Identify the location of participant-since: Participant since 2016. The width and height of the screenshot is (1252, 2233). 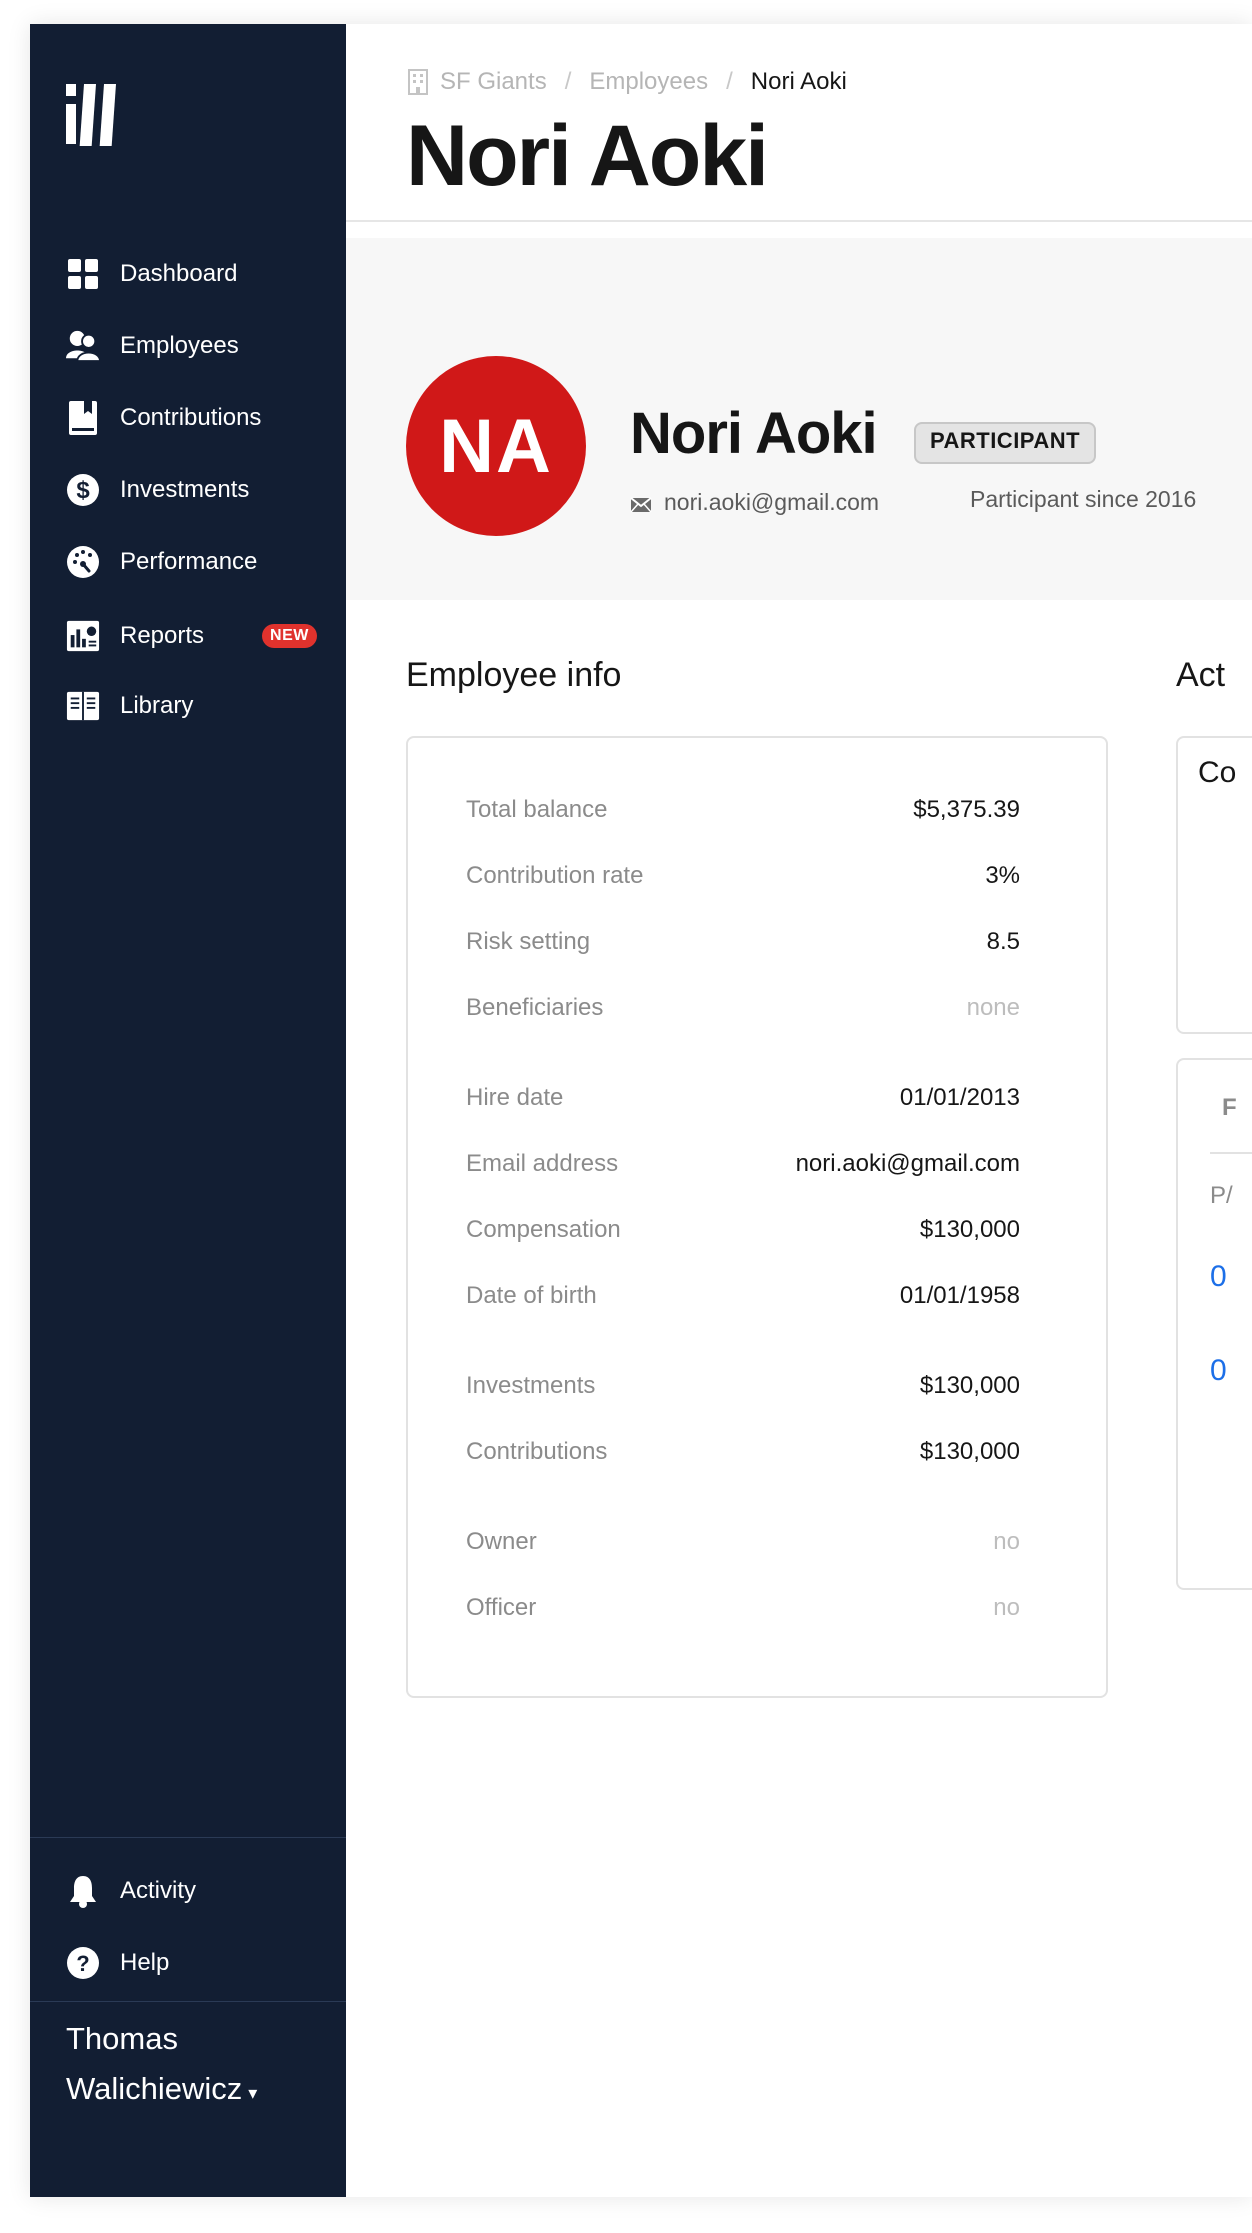
(1083, 499).